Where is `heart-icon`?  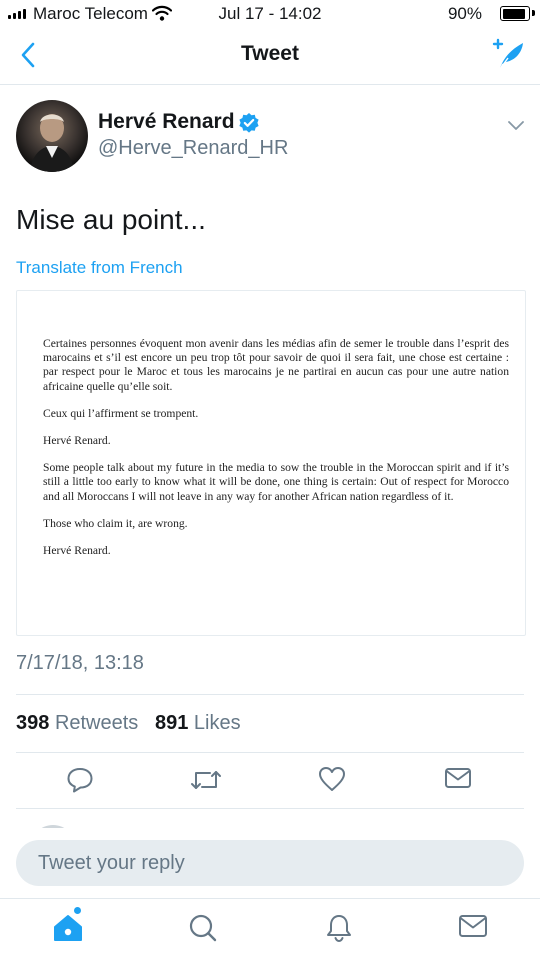
heart-icon is located at coordinates (332, 779).